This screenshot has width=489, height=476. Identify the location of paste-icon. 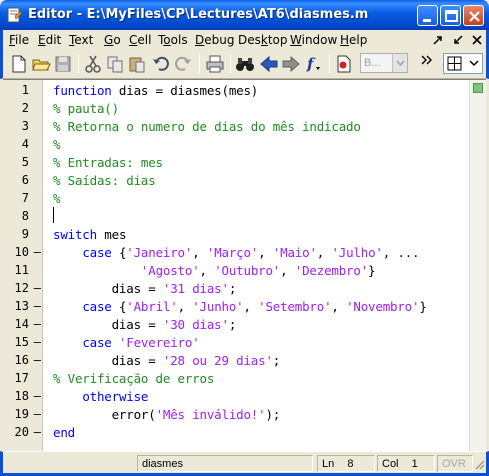
(137, 64).